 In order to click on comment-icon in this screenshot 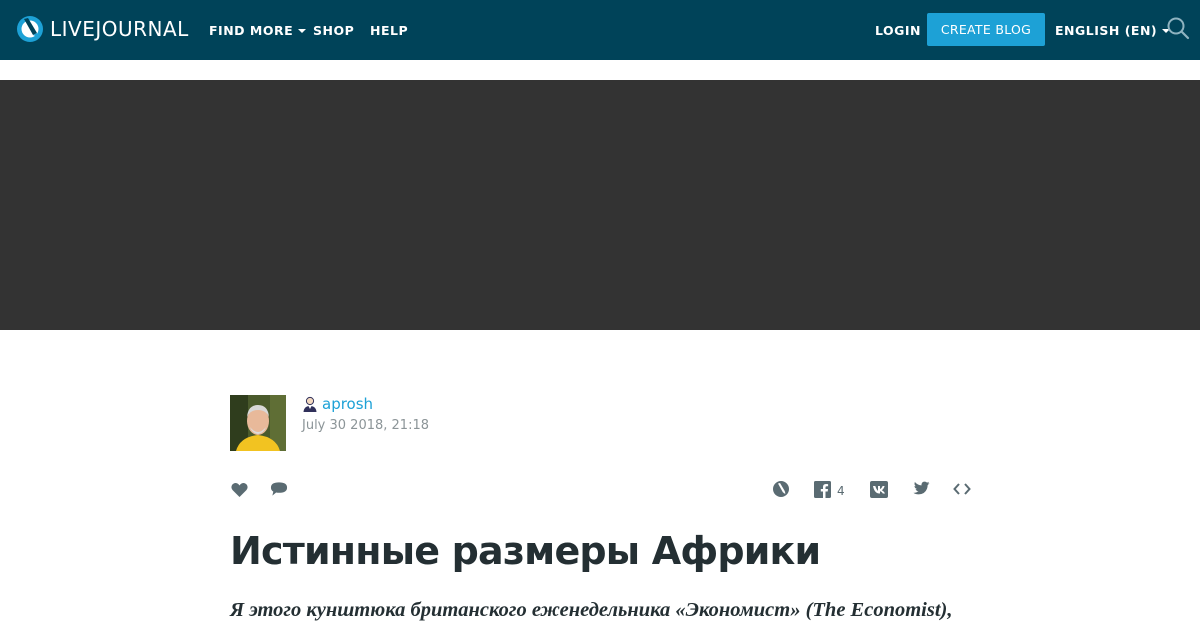, I will do `click(279, 489)`.